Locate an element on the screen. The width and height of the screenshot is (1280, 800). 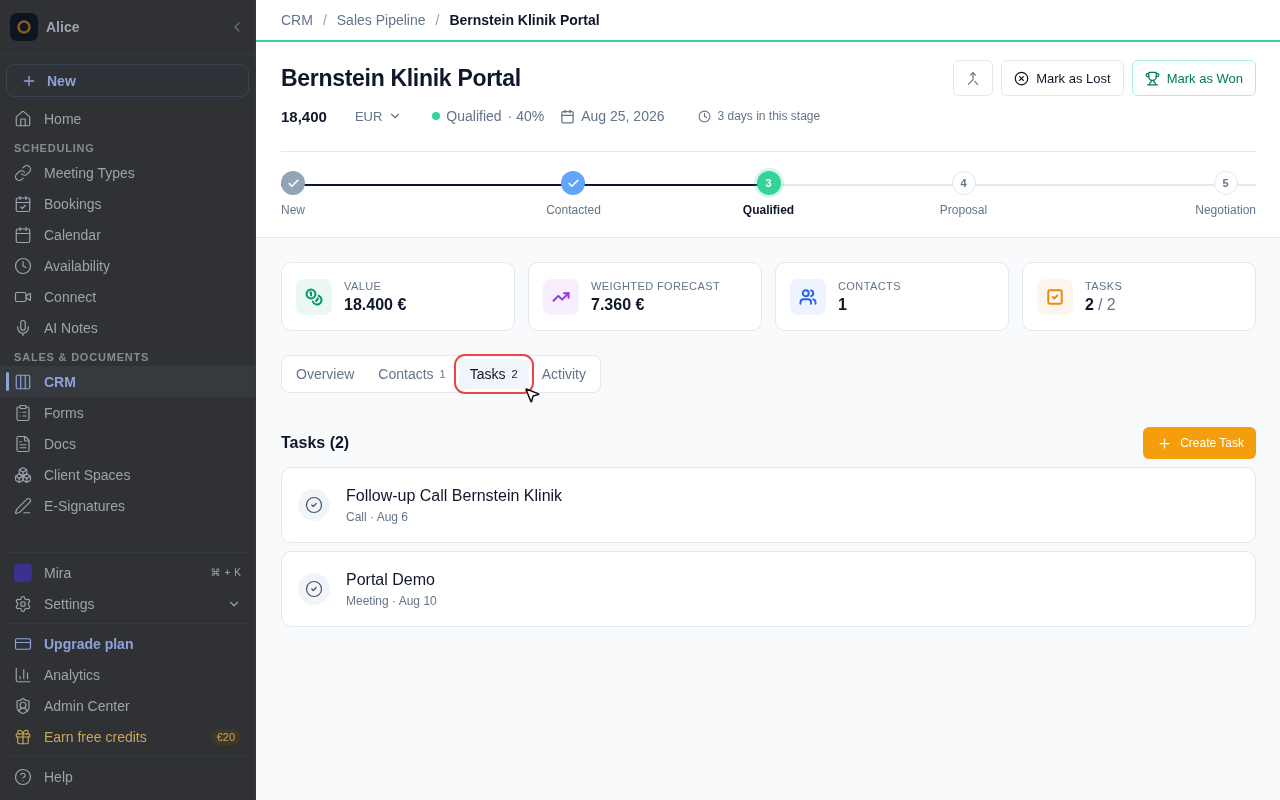
stage-name: Qualified is located at coordinates (474, 116).